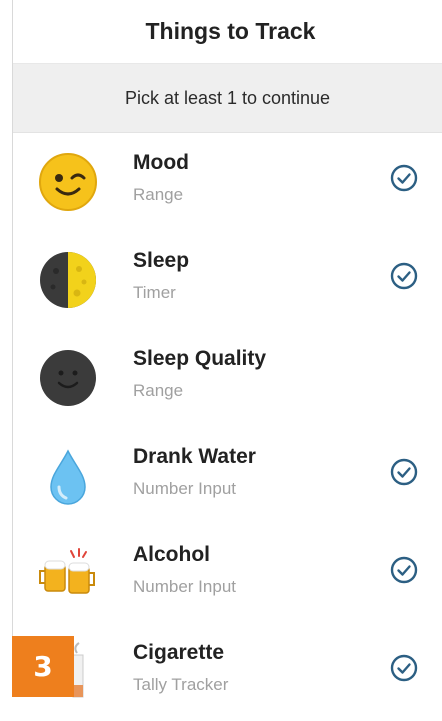  What do you see at coordinates (161, 162) in the screenshot?
I see `item-name: Mood` at bounding box center [161, 162].